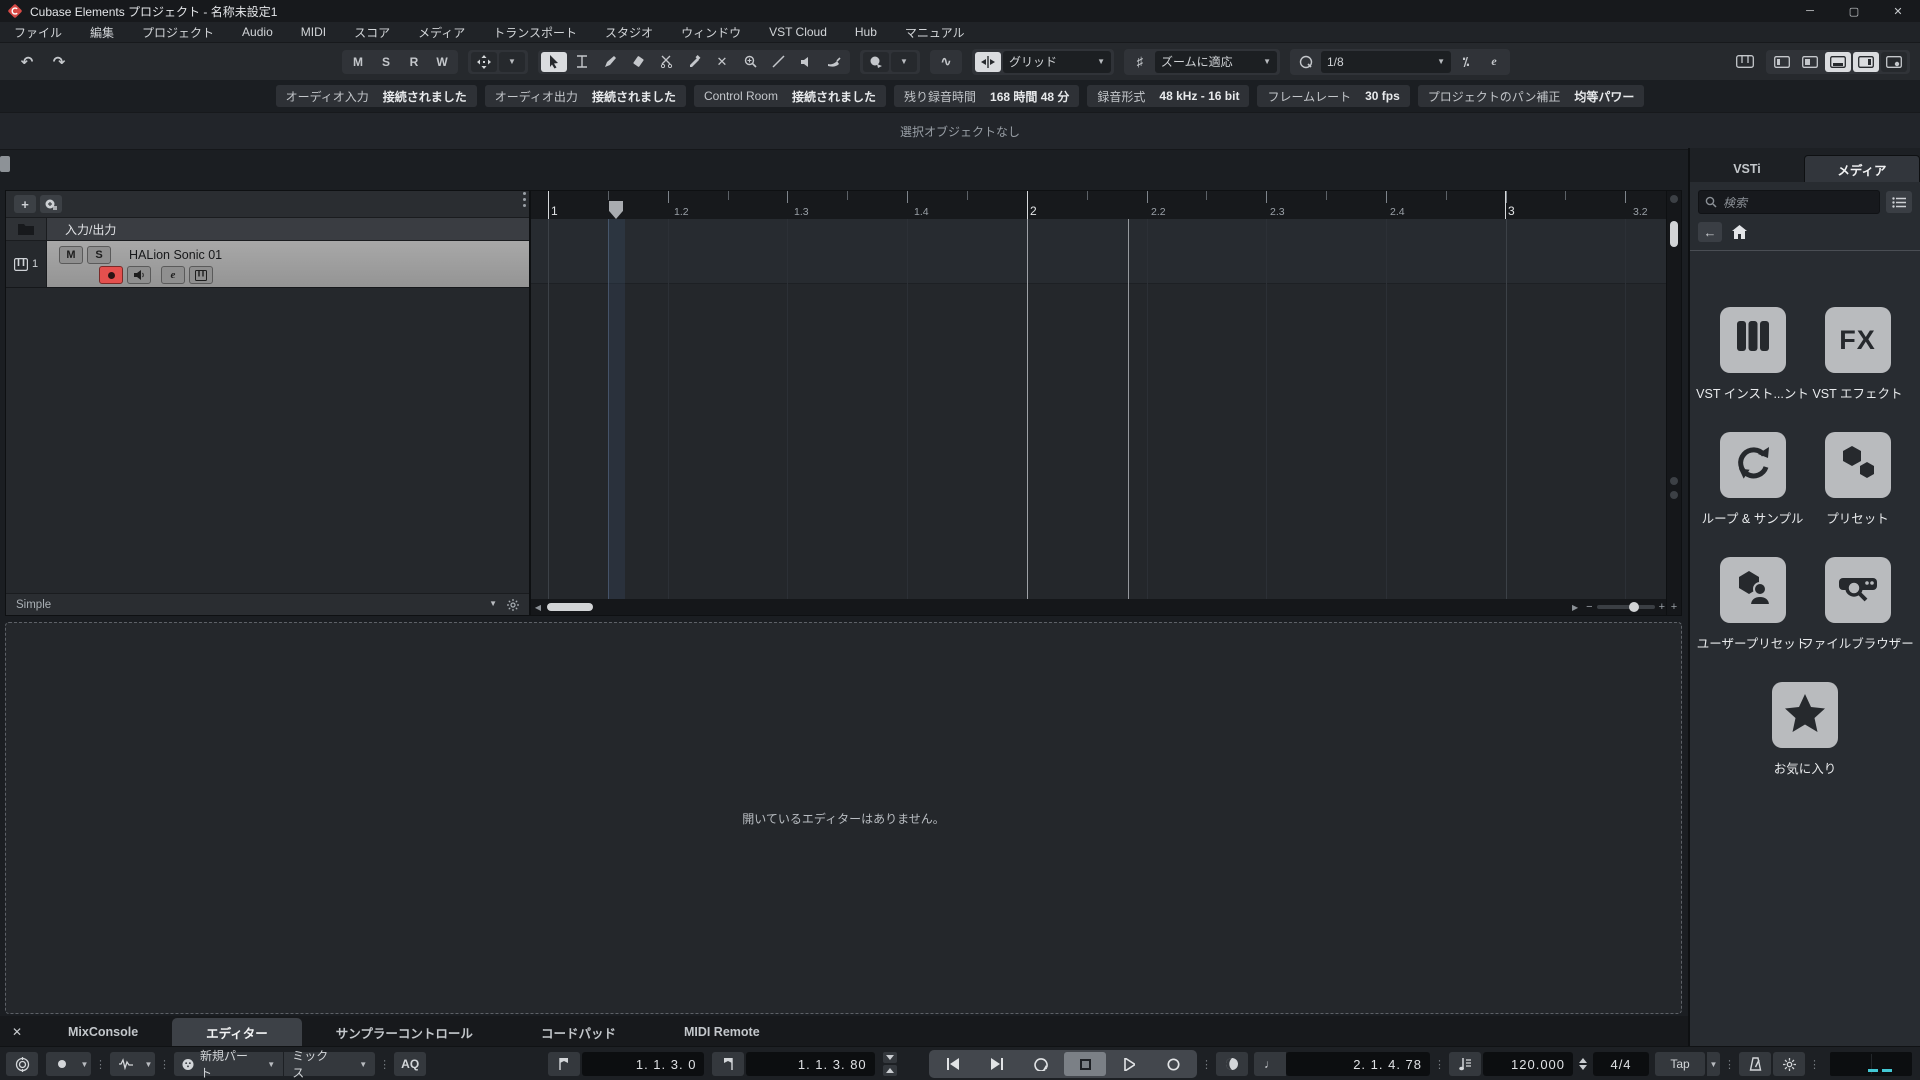  I want to click on vertical-scroll-thumb, so click(1674, 234).